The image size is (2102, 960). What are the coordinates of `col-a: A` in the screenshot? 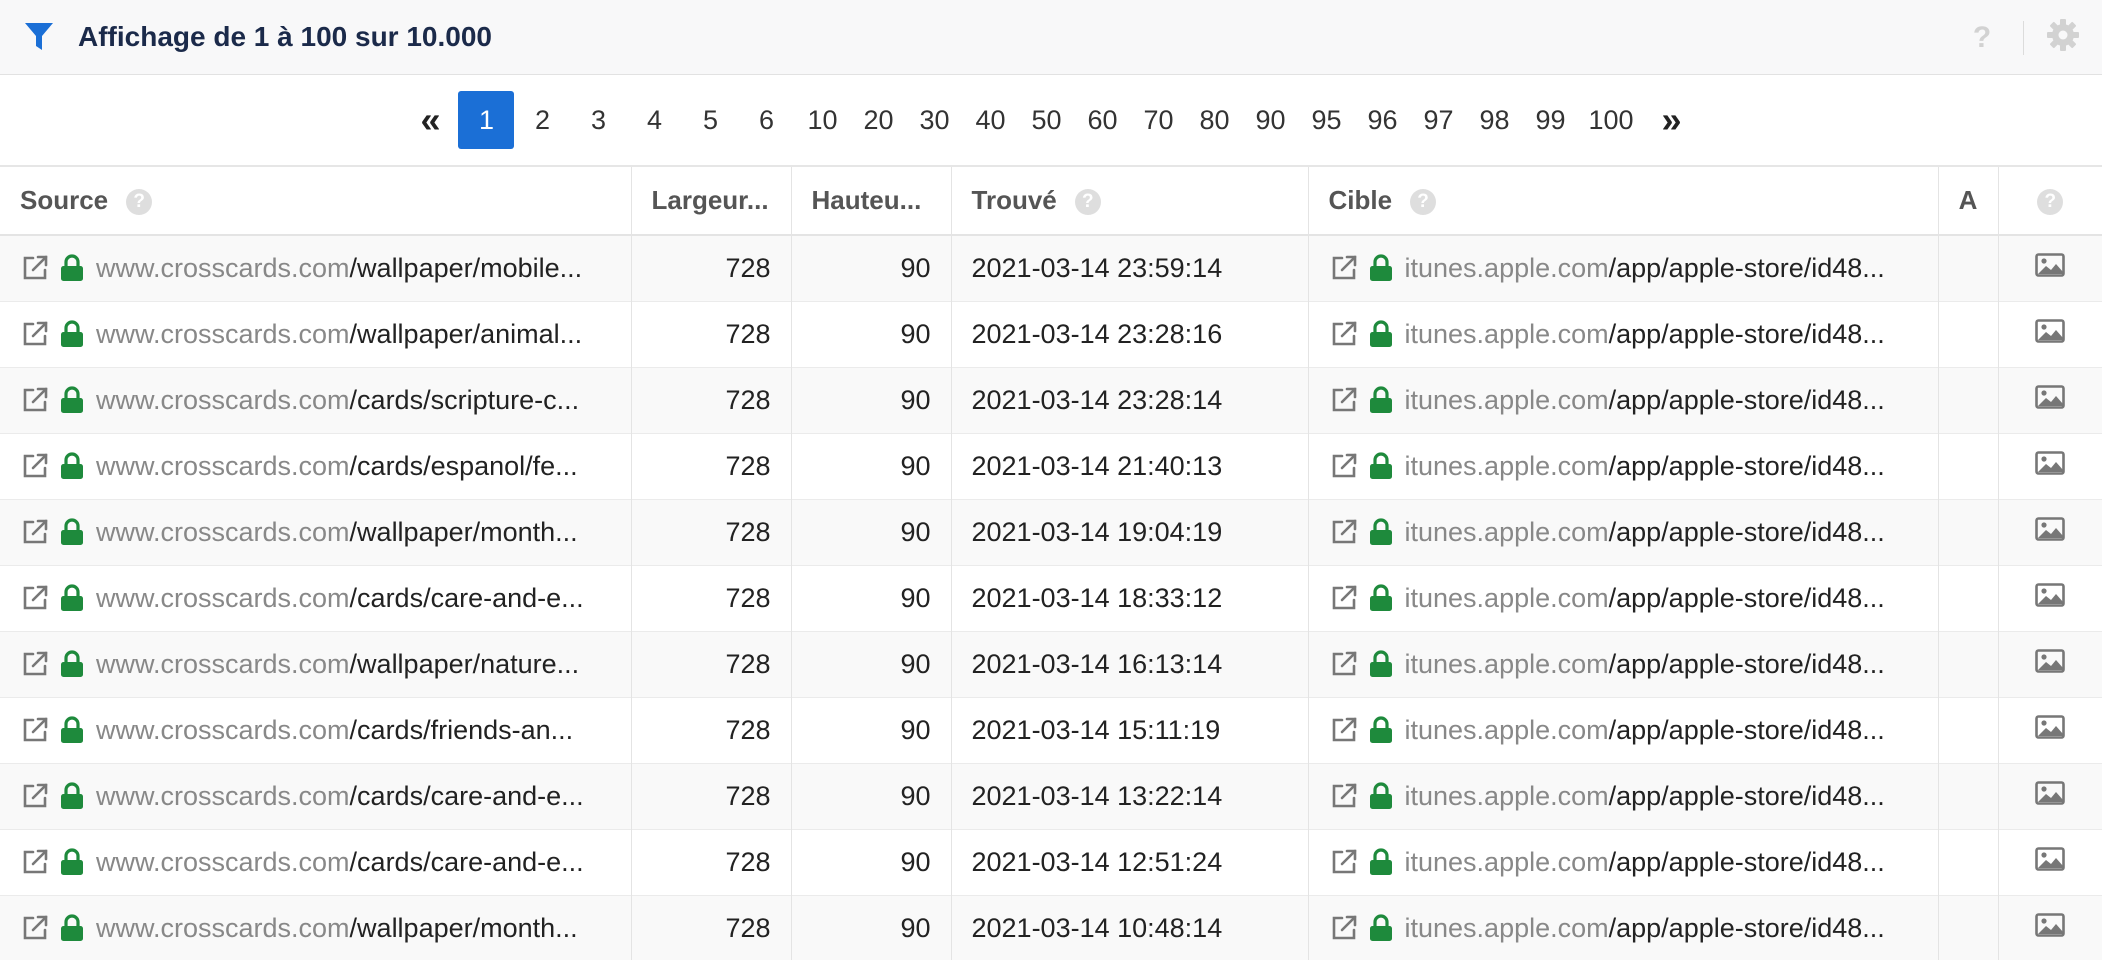 It's located at (1968, 201).